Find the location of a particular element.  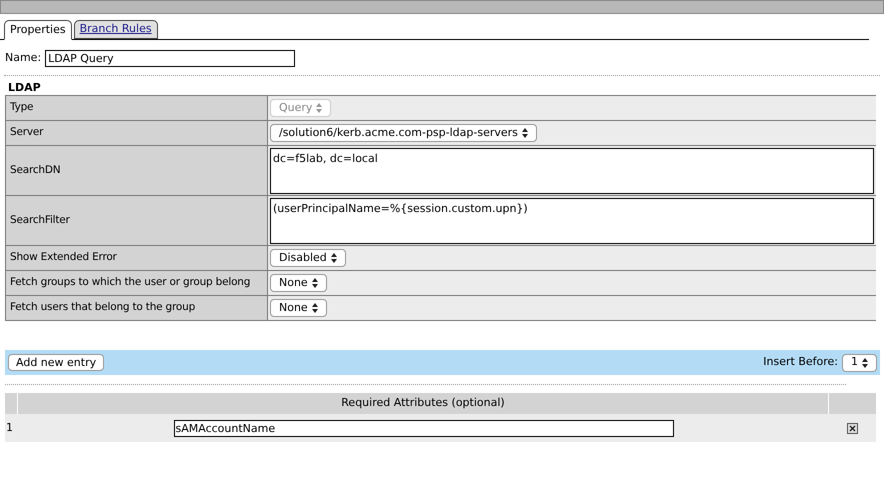

section-title: LDAP is located at coordinates (24, 87).